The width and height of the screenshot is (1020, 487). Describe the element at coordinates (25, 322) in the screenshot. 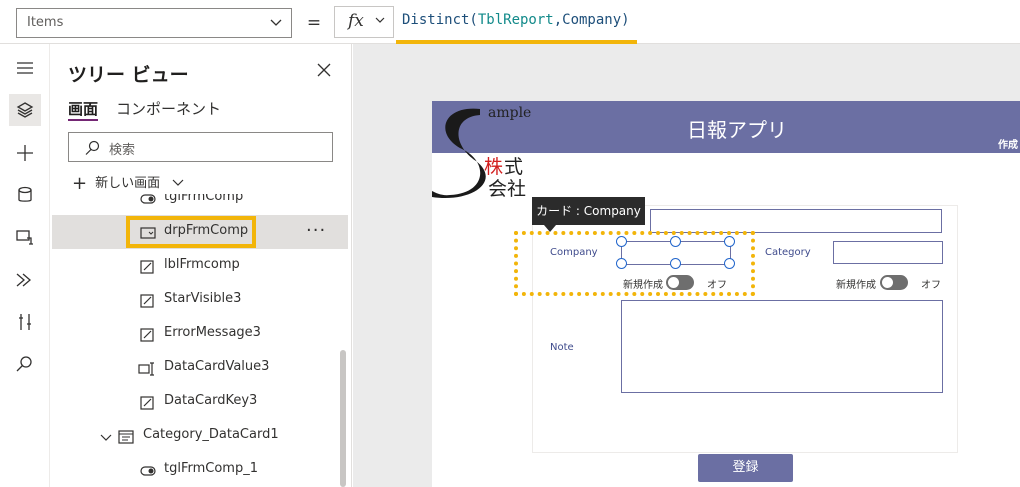

I see `tools-icon` at that location.